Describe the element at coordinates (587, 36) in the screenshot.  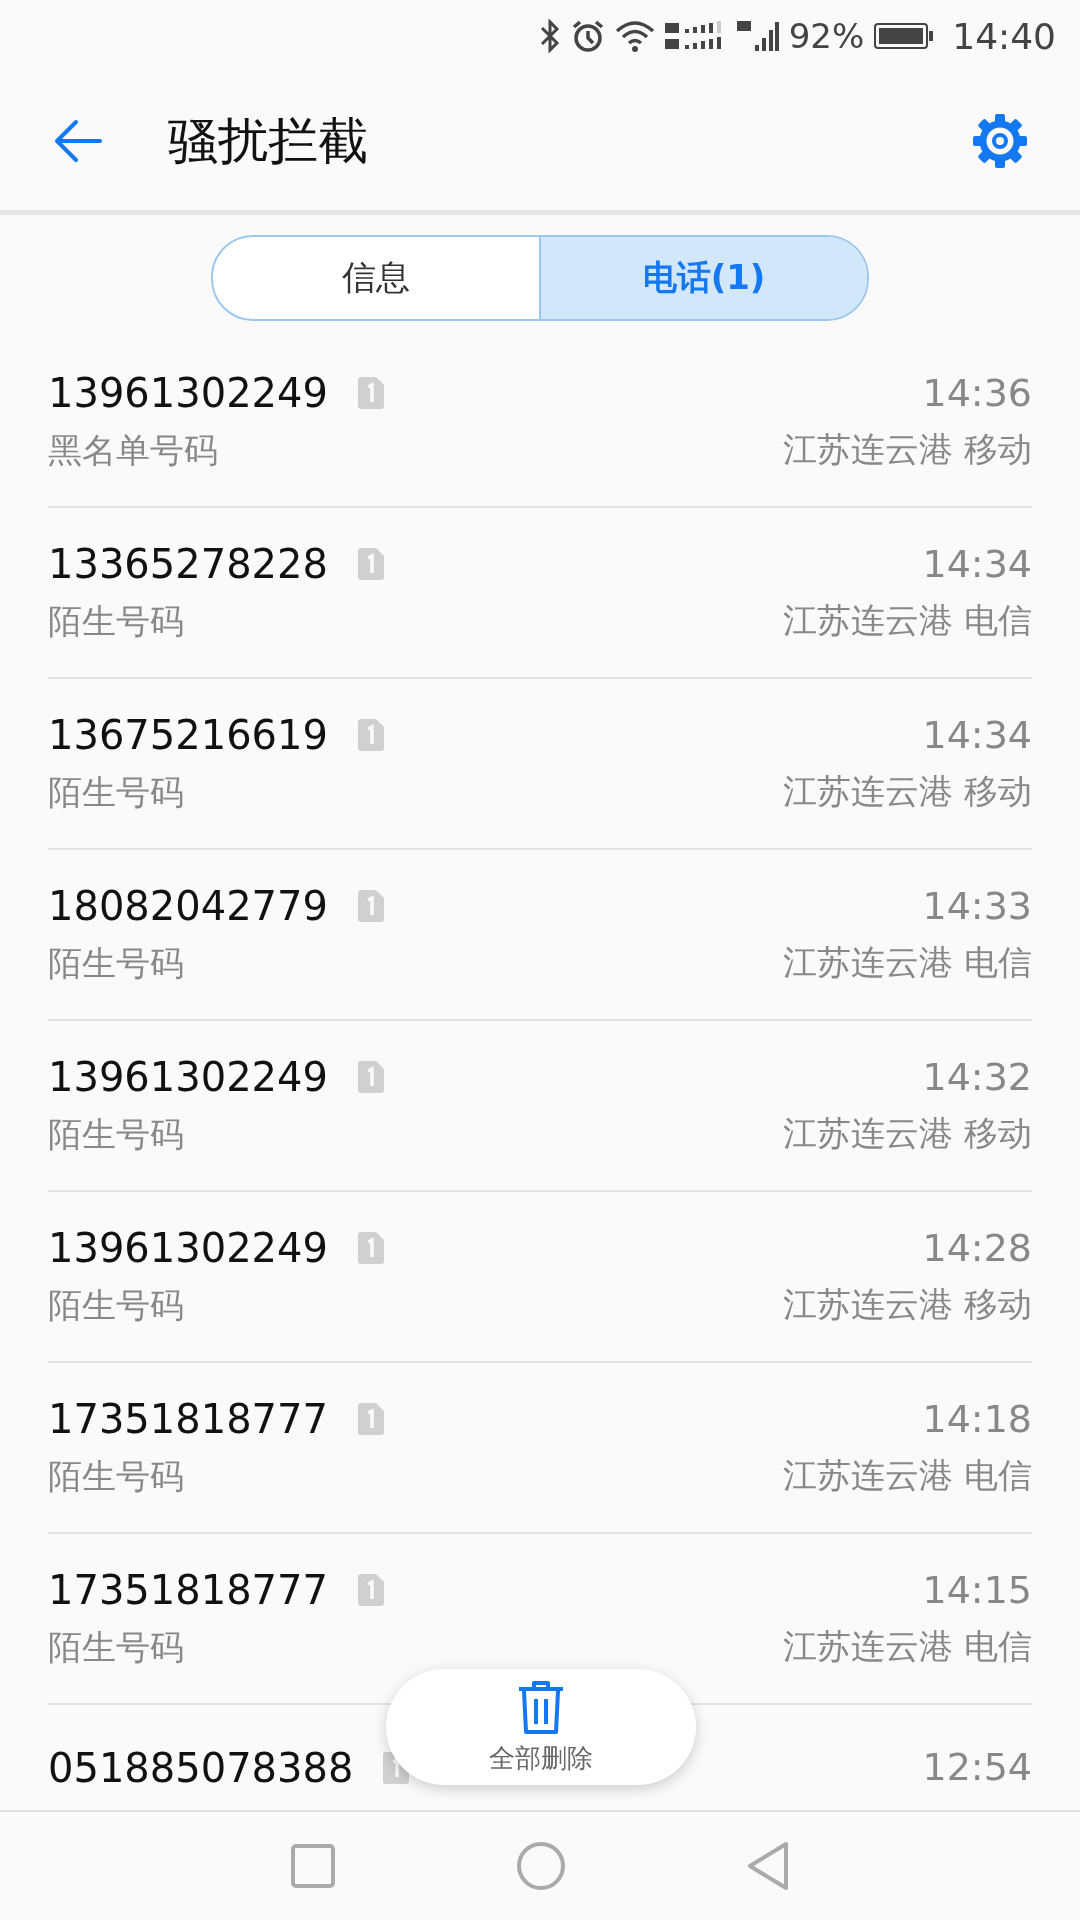
I see `alarm-icon` at that location.